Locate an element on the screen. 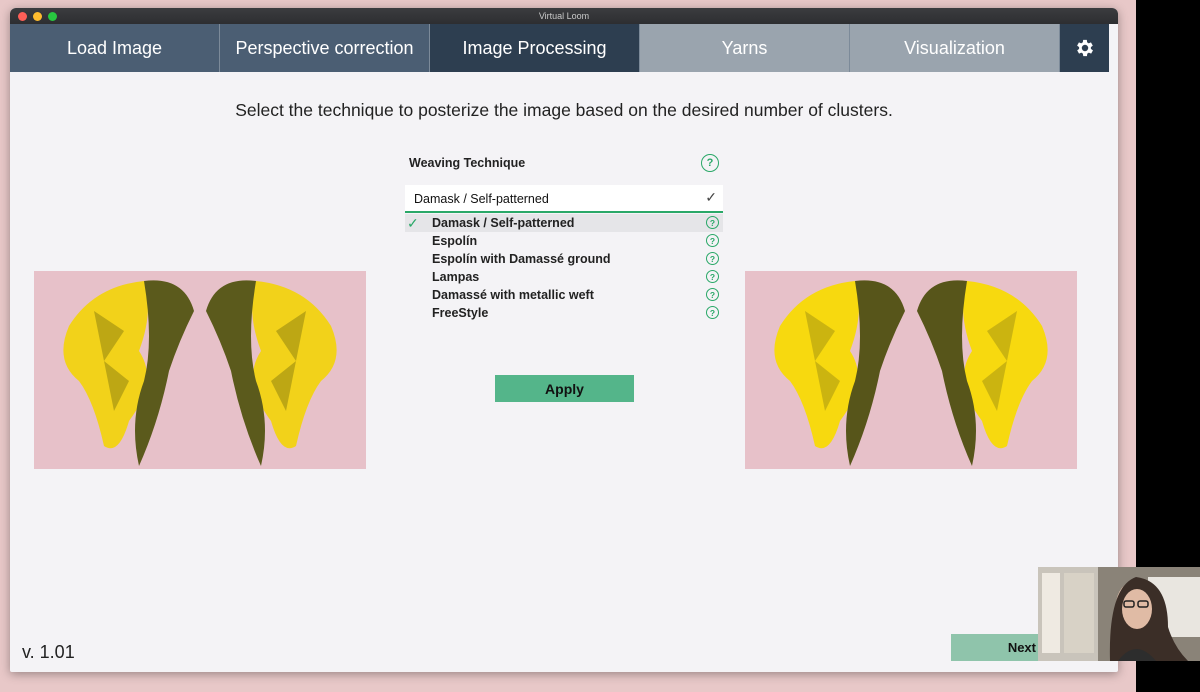  processed-image is located at coordinates (911, 370).